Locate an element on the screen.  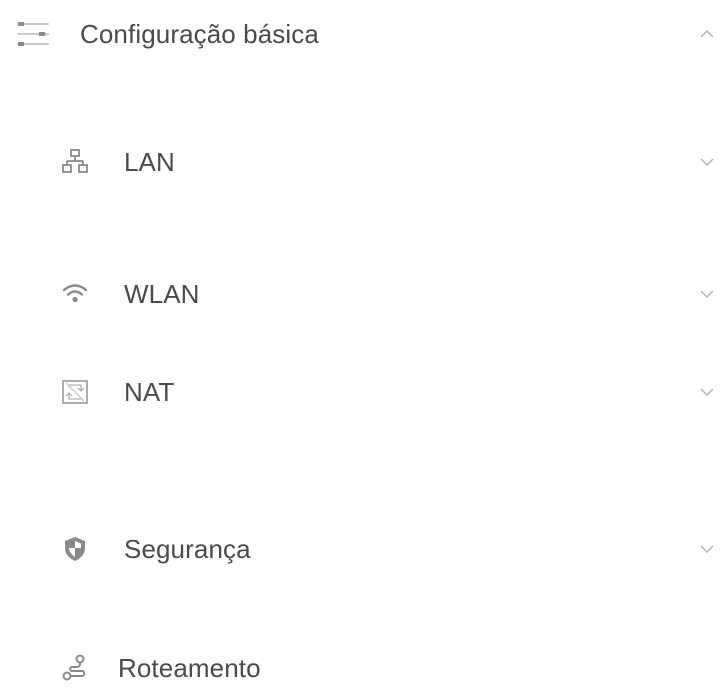
menu-item-label: NAT is located at coordinates (149, 391).